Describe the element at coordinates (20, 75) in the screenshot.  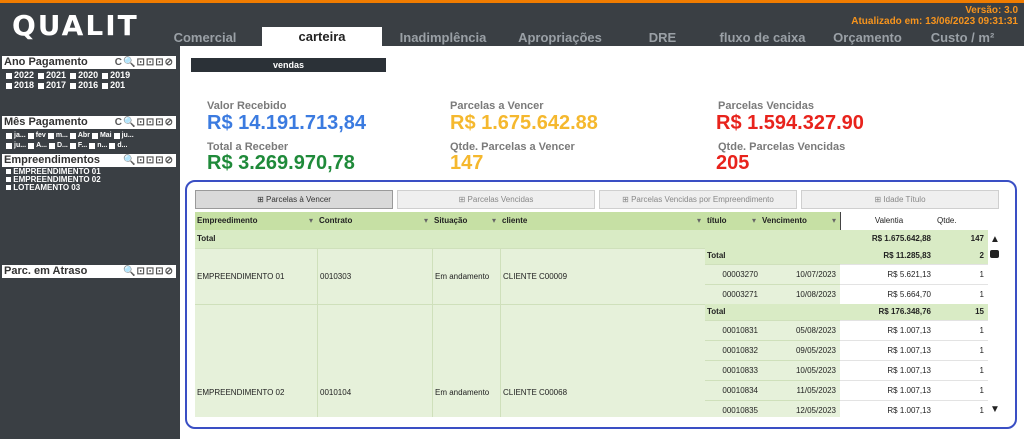
I see `year-option: 2022` at that location.